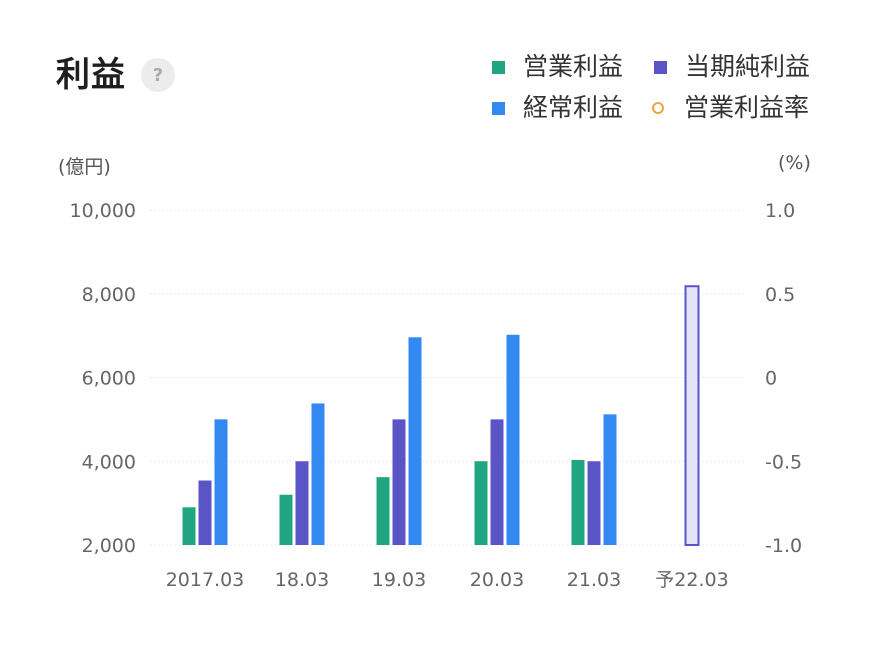 This screenshot has width=870, height=653. I want to click on forecast-bar, so click(692, 415).